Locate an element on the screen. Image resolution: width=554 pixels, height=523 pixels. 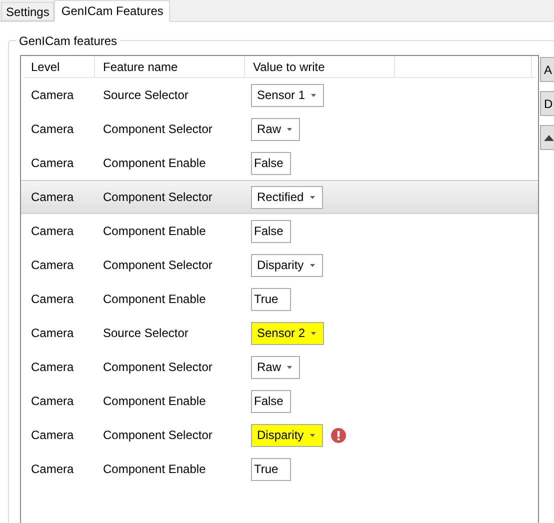
table-row: Camera Source Selector Sensor 2 is located at coordinates (279, 333).